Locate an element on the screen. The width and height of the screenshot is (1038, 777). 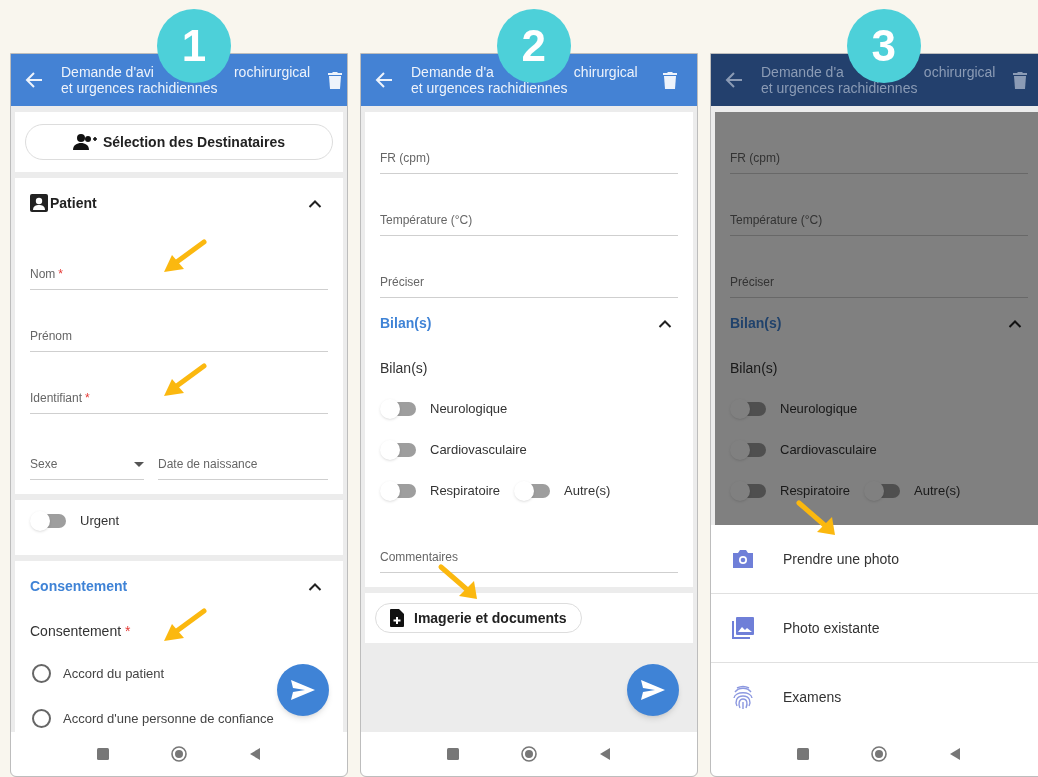
action-button: Imagerie et documents is located at coordinates (478, 618).